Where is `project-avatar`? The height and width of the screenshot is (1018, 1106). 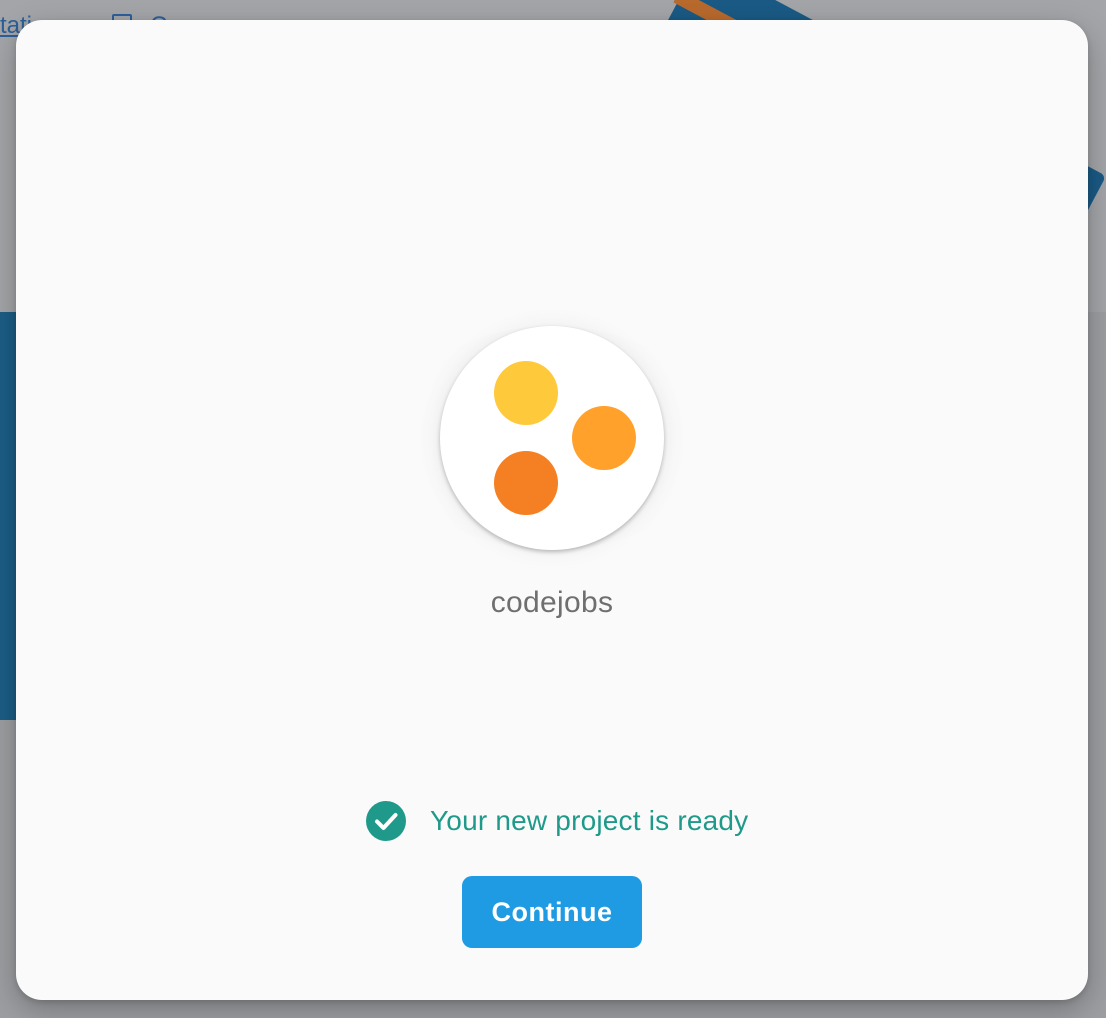
project-avatar is located at coordinates (552, 438).